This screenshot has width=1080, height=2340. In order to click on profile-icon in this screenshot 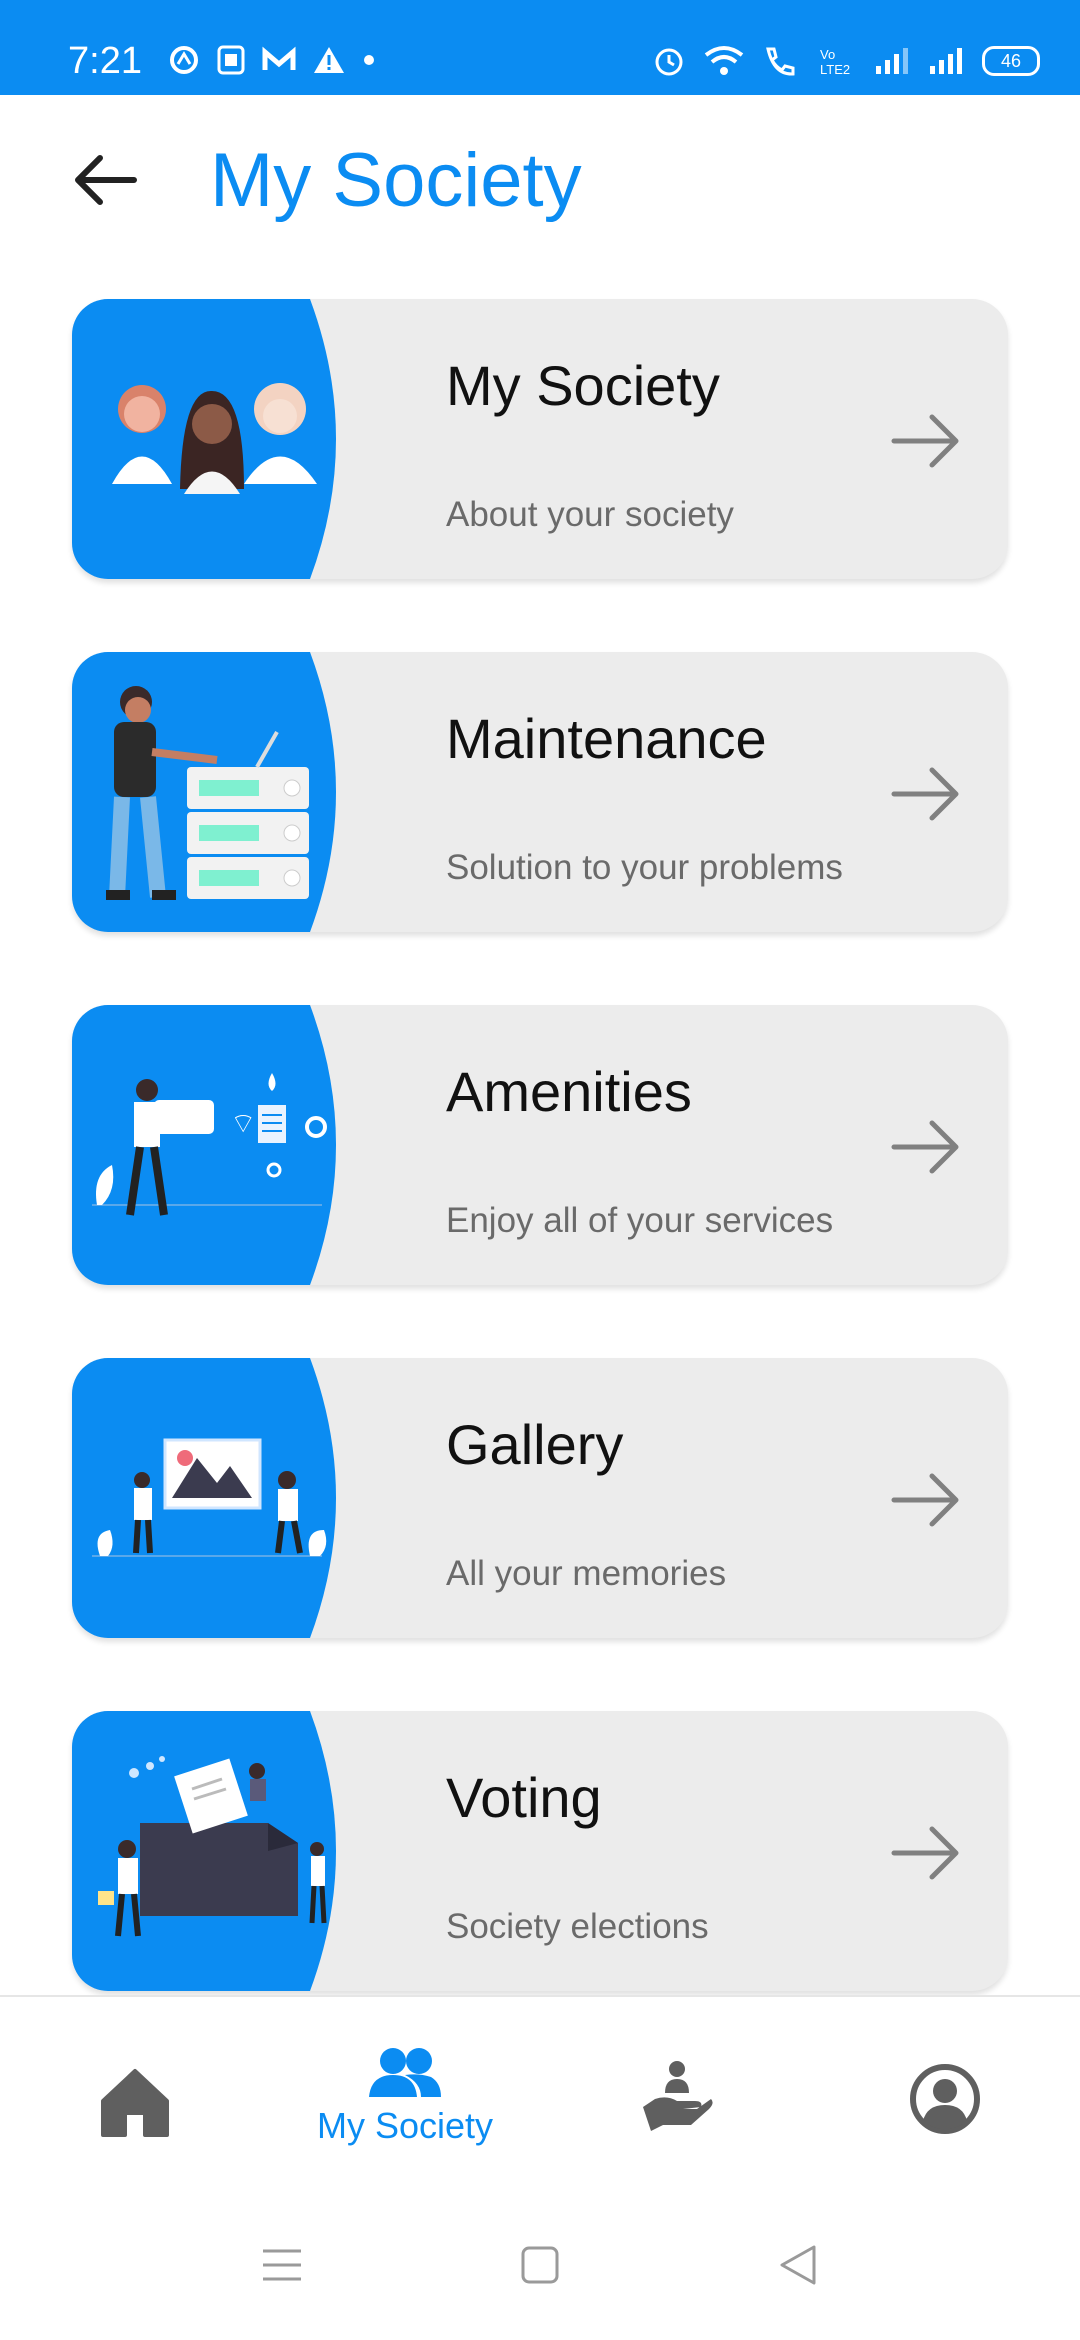, I will do `click(945, 2099)`.